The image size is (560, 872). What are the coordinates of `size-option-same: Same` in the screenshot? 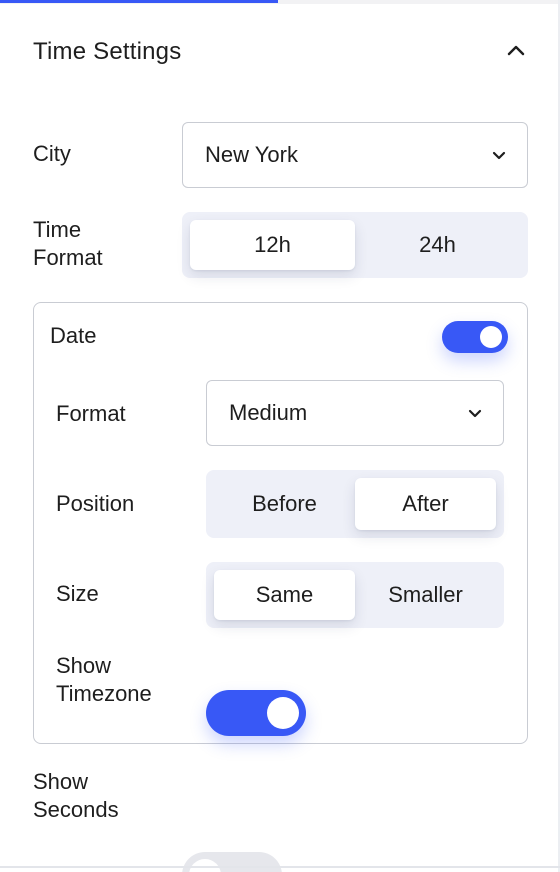 It's located at (284, 595).